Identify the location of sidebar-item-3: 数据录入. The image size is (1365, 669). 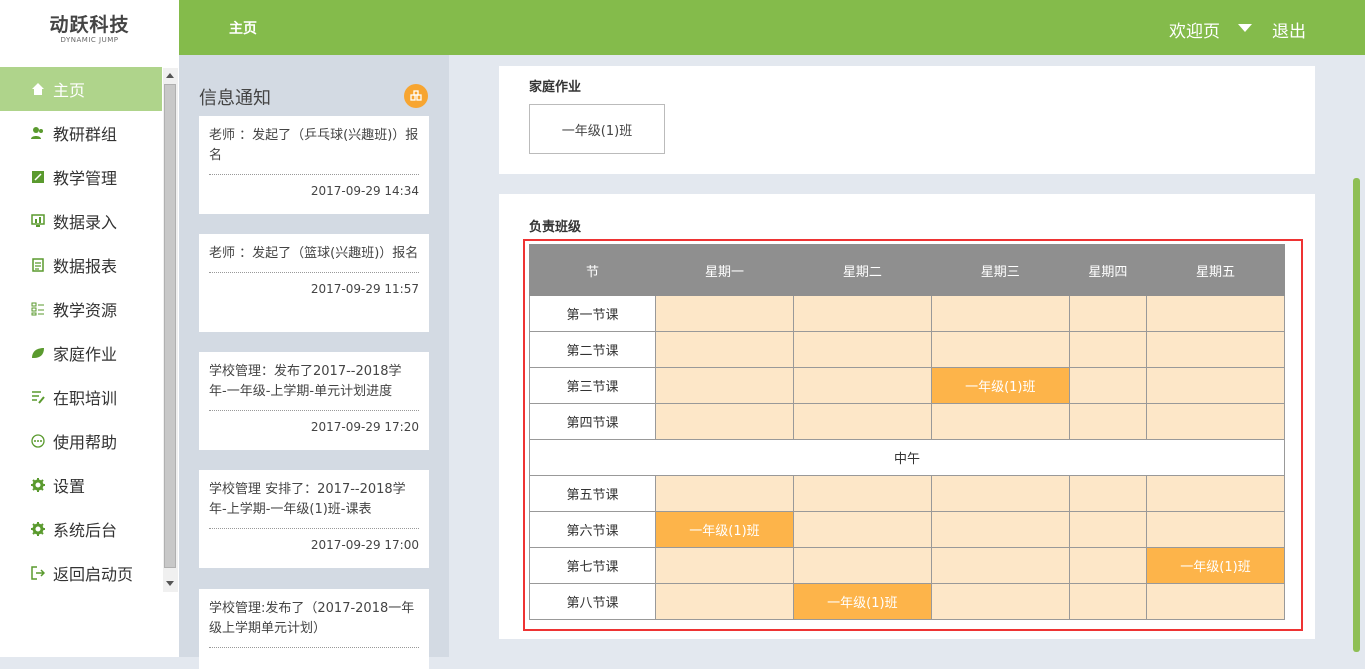
(81, 221).